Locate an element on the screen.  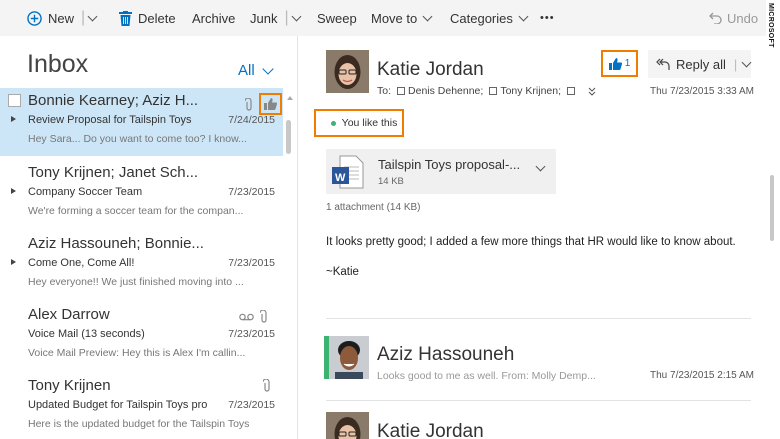
undo-icon is located at coordinates (715, 18).